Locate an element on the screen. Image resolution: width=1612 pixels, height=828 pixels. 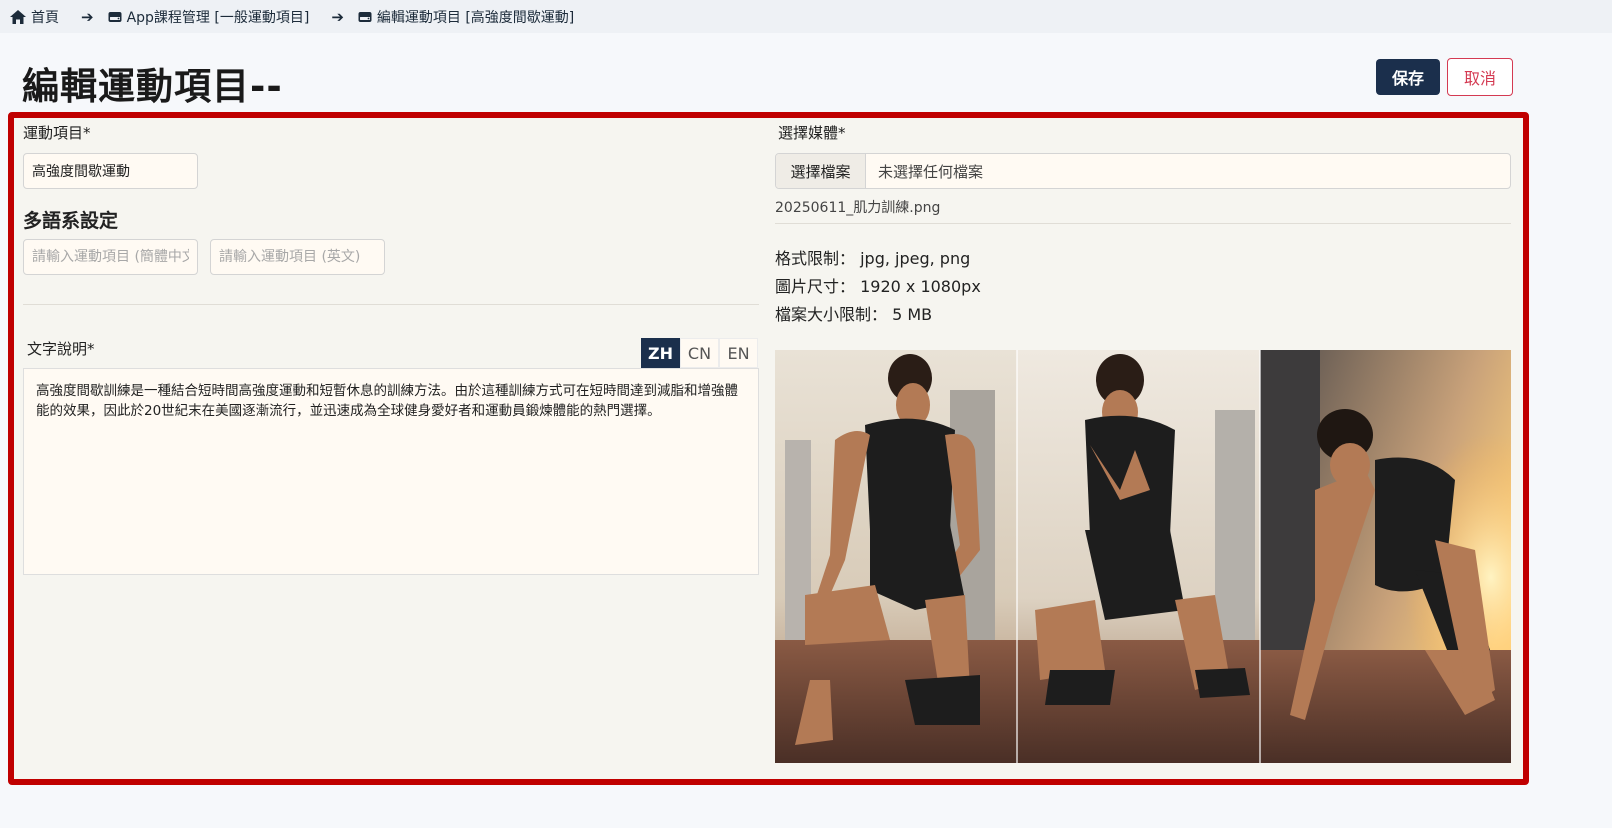
current-file-name: 20250611_肌力訓練.png is located at coordinates (858, 208).